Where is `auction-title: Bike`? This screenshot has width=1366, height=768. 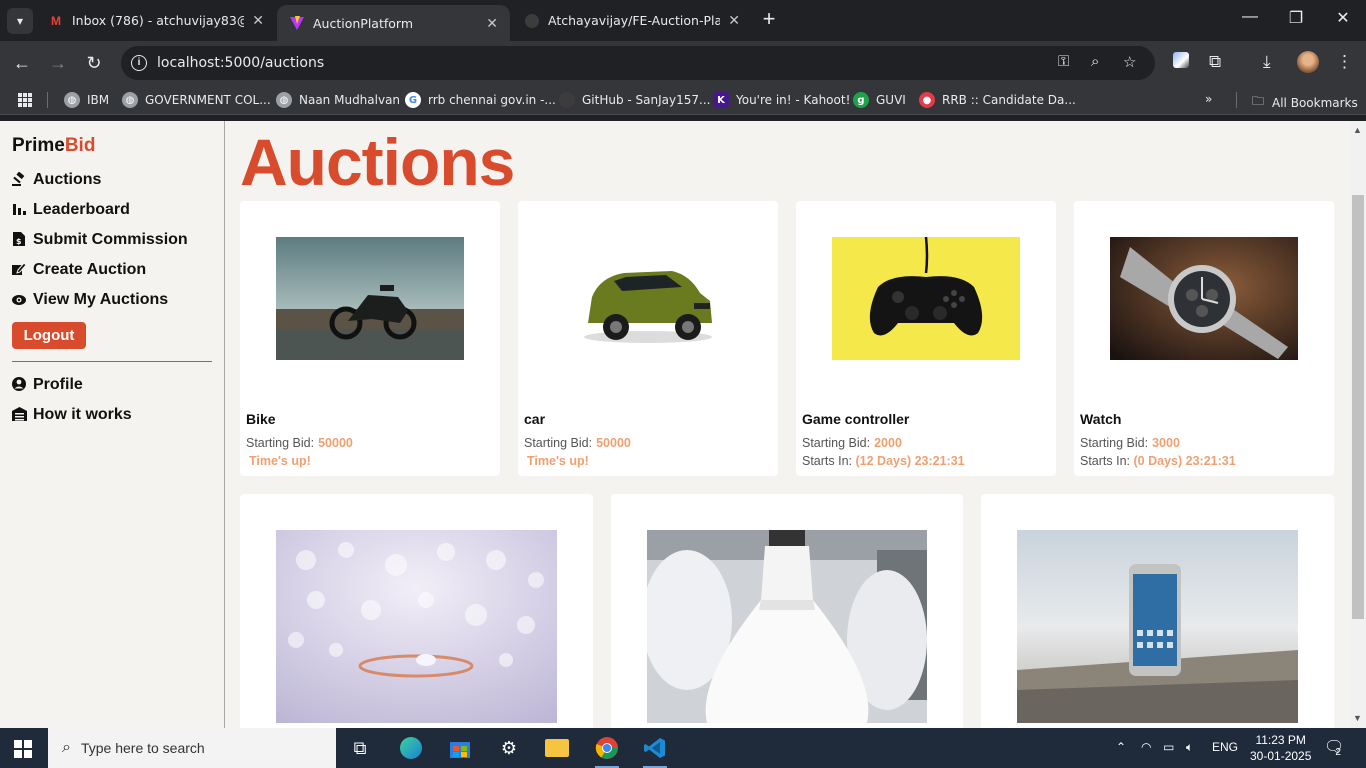 auction-title: Bike is located at coordinates (261, 419).